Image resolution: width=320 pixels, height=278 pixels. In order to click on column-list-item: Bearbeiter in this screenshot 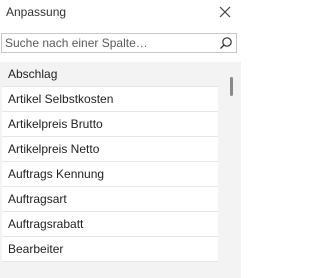, I will do `click(110, 249)`.